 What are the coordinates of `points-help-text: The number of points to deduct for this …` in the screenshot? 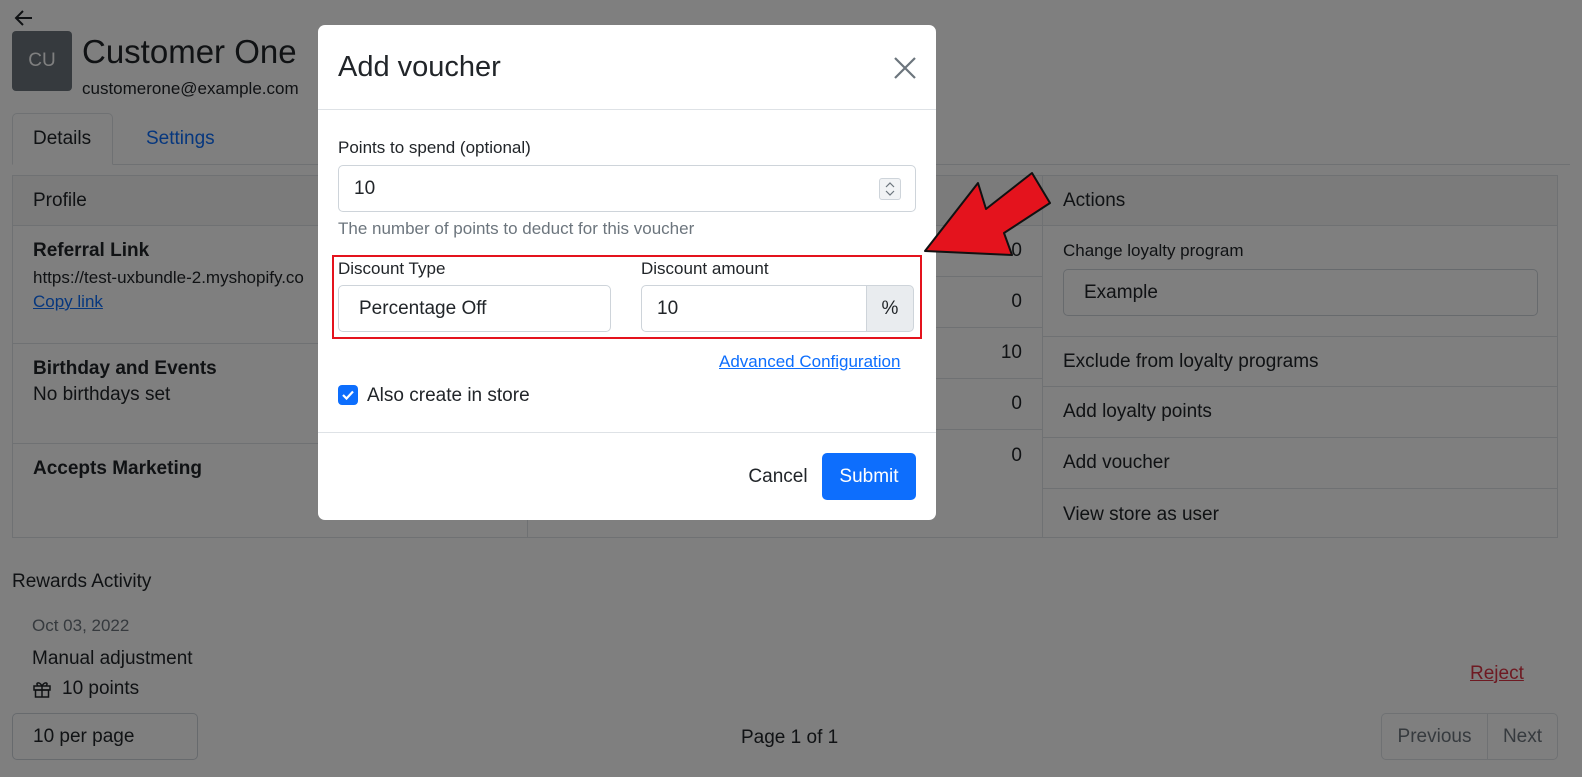 It's located at (516, 228).